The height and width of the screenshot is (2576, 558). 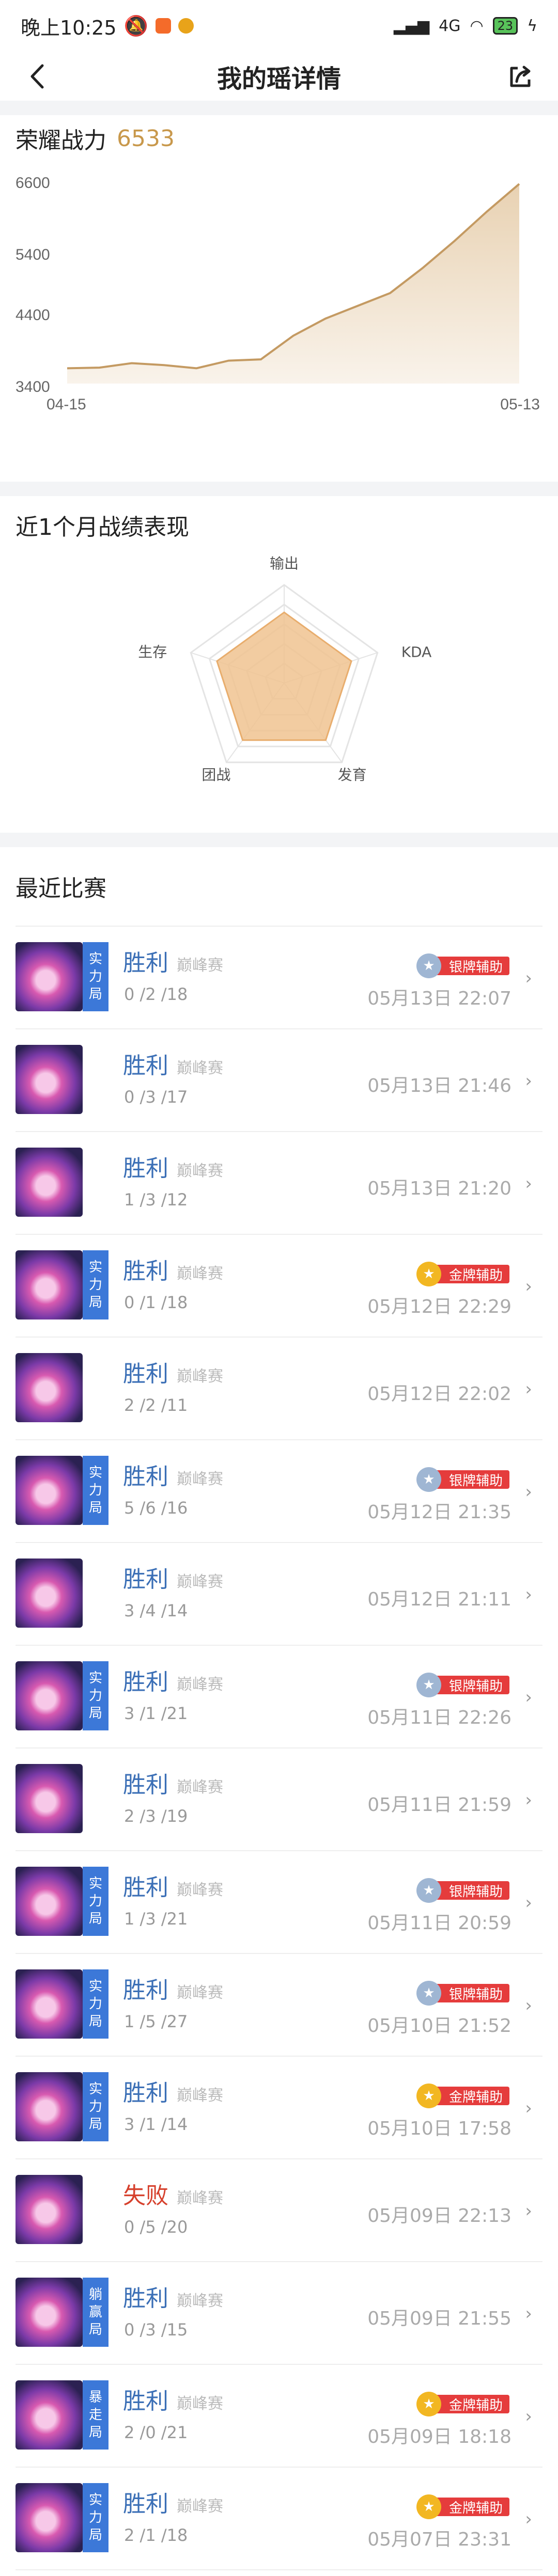 I want to click on match-row: 失败 巅峰赛 0 /5 /20 05月09日 22:13 ›, so click(x=279, y=2210).